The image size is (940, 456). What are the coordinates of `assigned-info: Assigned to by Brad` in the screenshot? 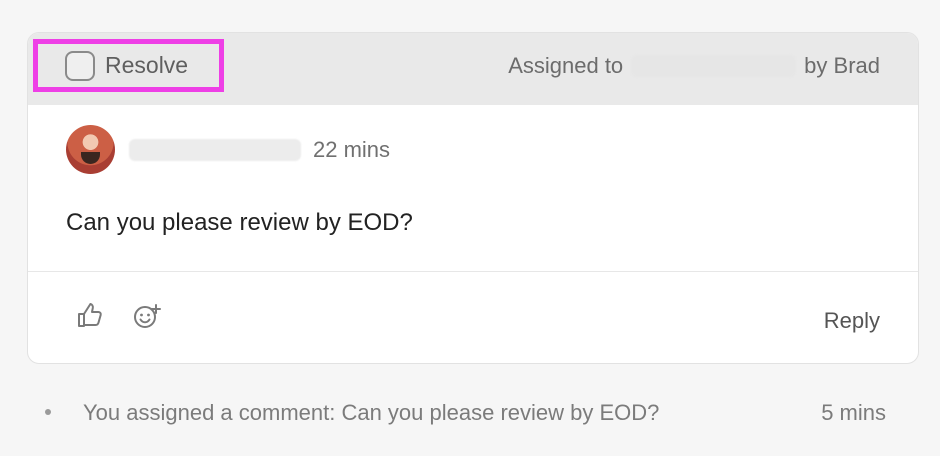 It's located at (694, 66).